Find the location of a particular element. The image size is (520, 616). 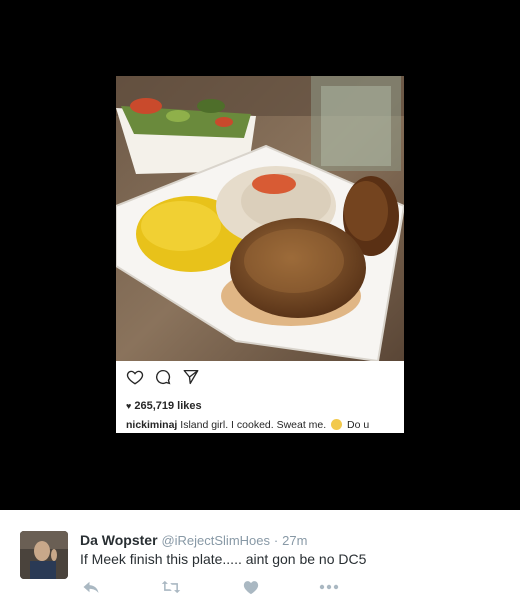

instagram-action-bar is located at coordinates (163, 377).